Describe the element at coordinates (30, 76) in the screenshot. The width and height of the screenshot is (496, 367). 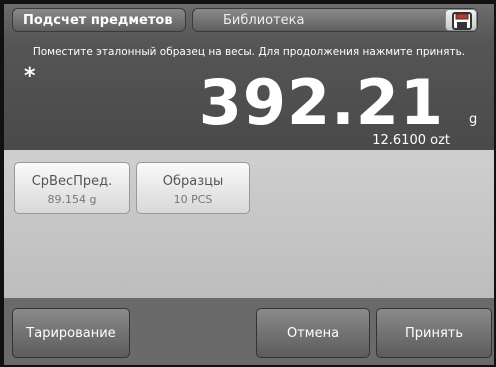
I see `stability-indicator: *` at that location.